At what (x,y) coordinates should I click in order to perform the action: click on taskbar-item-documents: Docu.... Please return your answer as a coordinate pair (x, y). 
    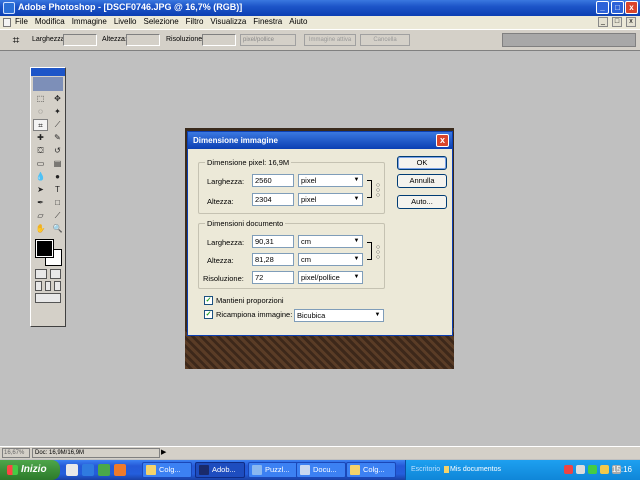
    Looking at the image, I should click on (321, 470).